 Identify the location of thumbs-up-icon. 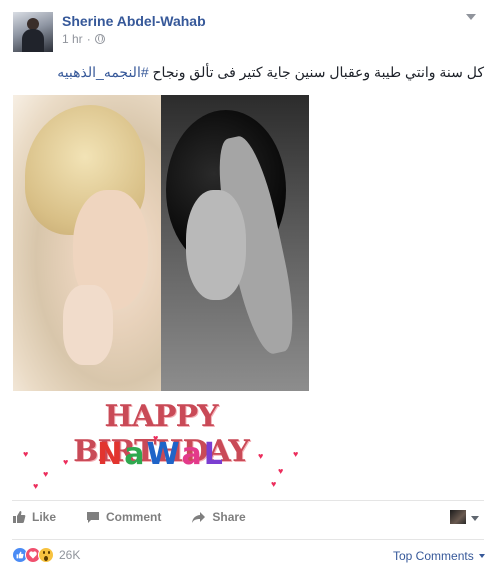
(19, 517).